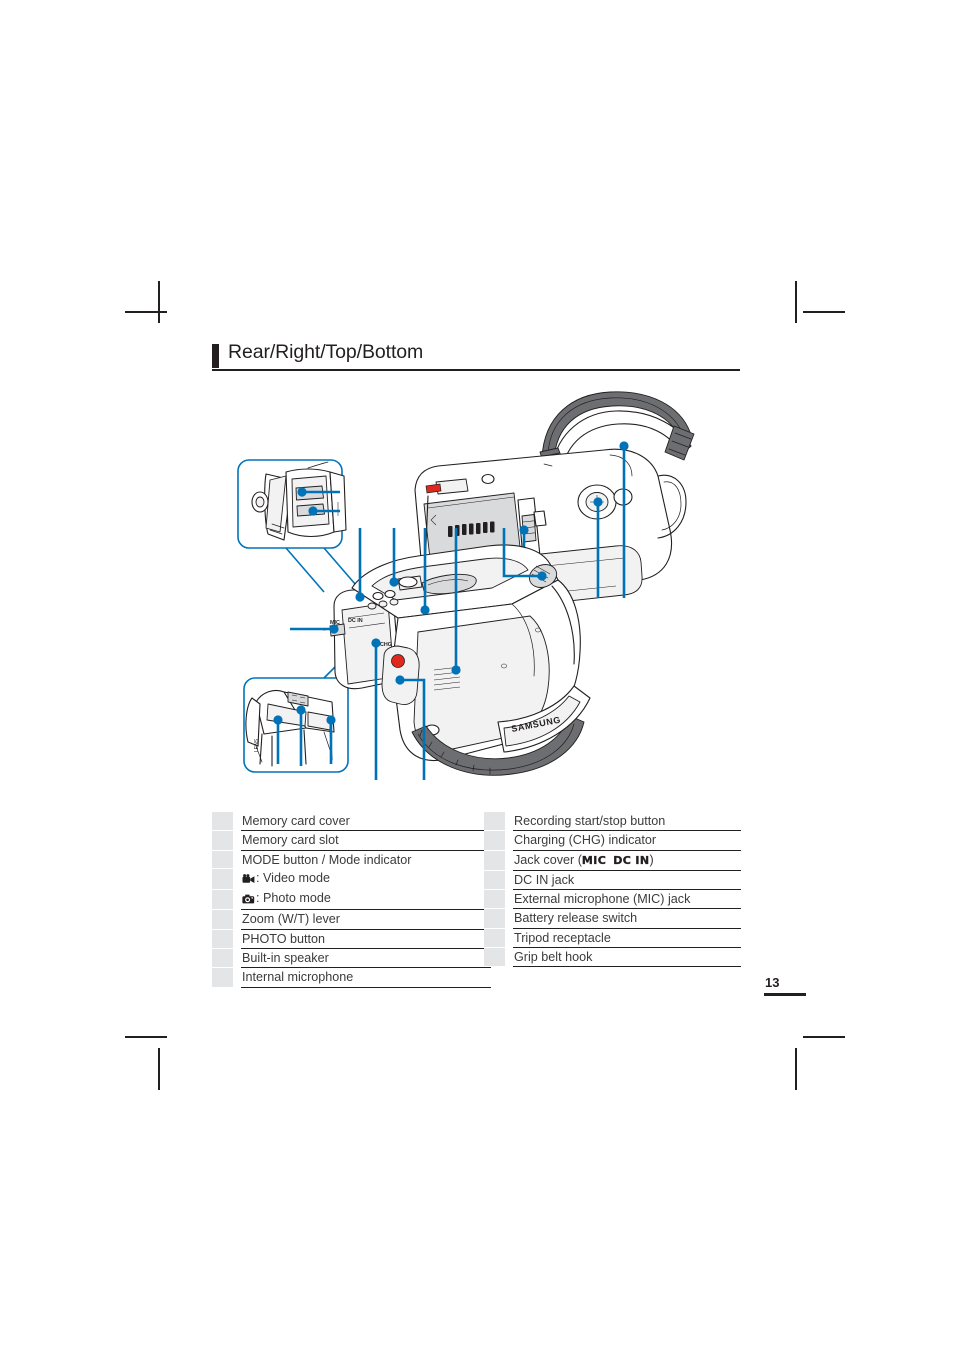  What do you see at coordinates (146, 1037) in the screenshot?
I see `crop-mark-bottom-left-horizontal` at bounding box center [146, 1037].